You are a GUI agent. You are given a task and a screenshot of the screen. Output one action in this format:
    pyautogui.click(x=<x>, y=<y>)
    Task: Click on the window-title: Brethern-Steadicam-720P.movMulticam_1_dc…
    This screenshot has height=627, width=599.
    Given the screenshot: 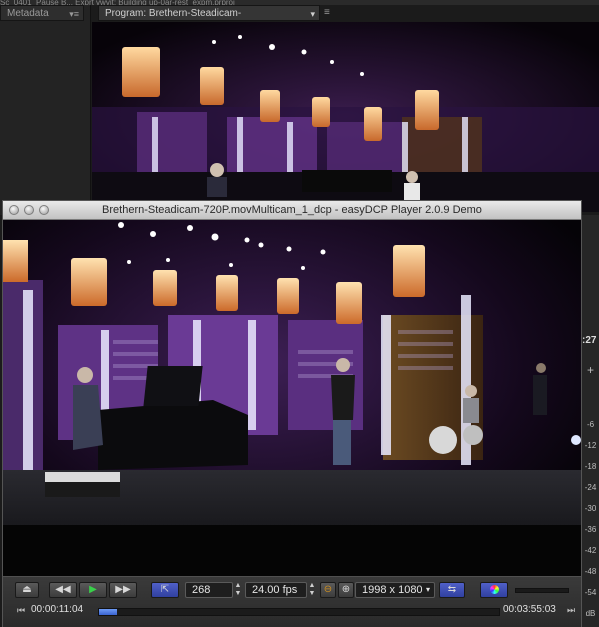 What is the action you would take?
    pyautogui.click(x=292, y=210)
    